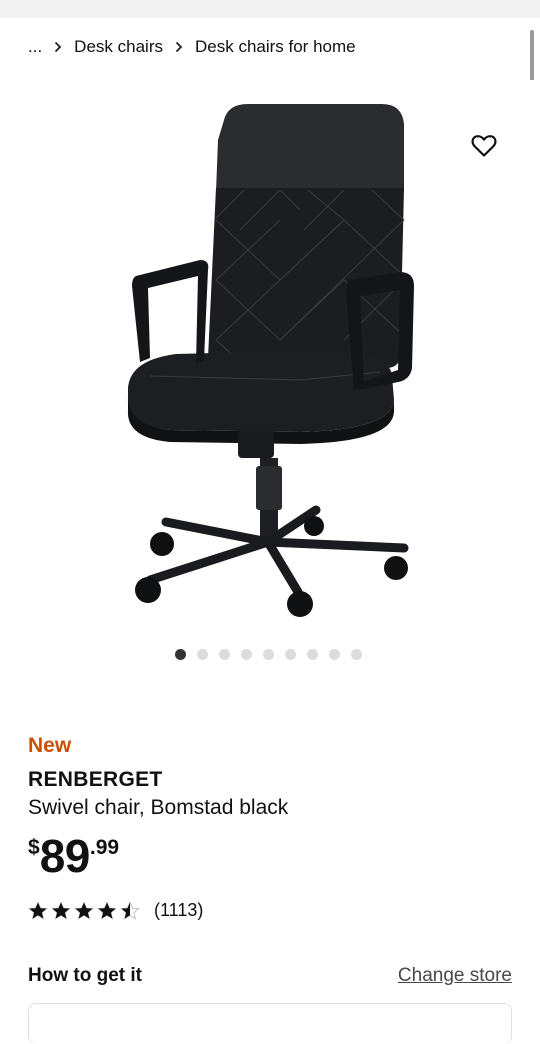 This screenshot has width=540, height=1044. What do you see at coordinates (118, 47) in the screenshot?
I see `breadcrumb-desk-chairs: Desk chairs` at bounding box center [118, 47].